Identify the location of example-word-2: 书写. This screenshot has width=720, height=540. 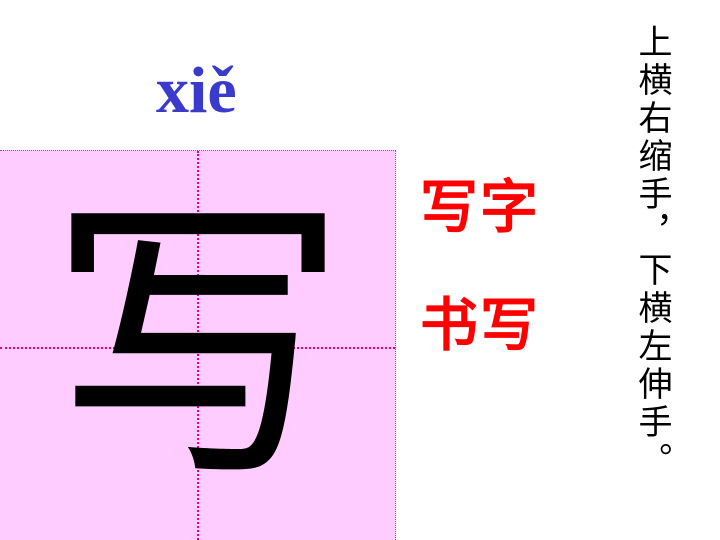
(480, 325).